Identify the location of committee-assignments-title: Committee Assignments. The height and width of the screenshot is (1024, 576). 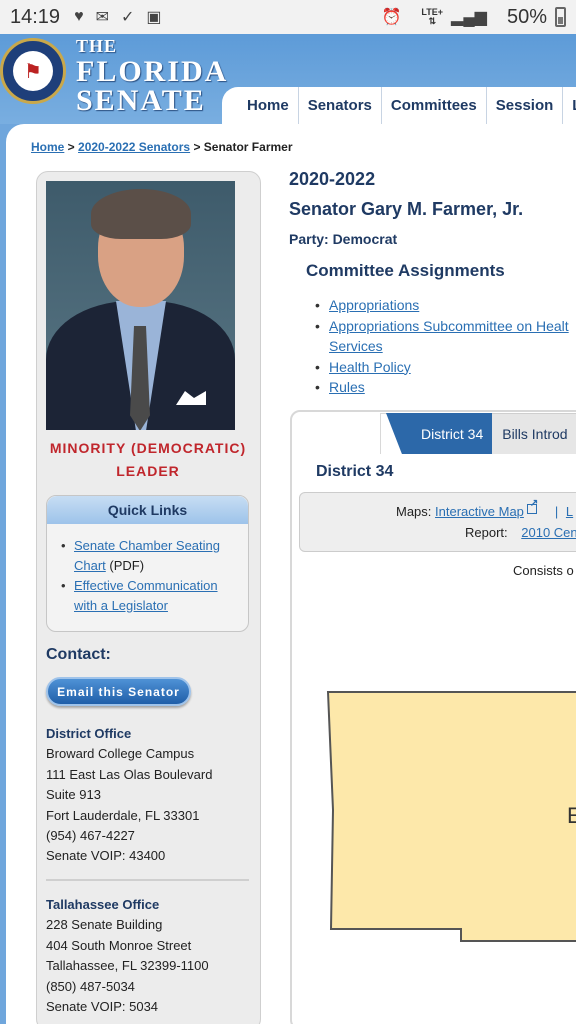
(405, 270).